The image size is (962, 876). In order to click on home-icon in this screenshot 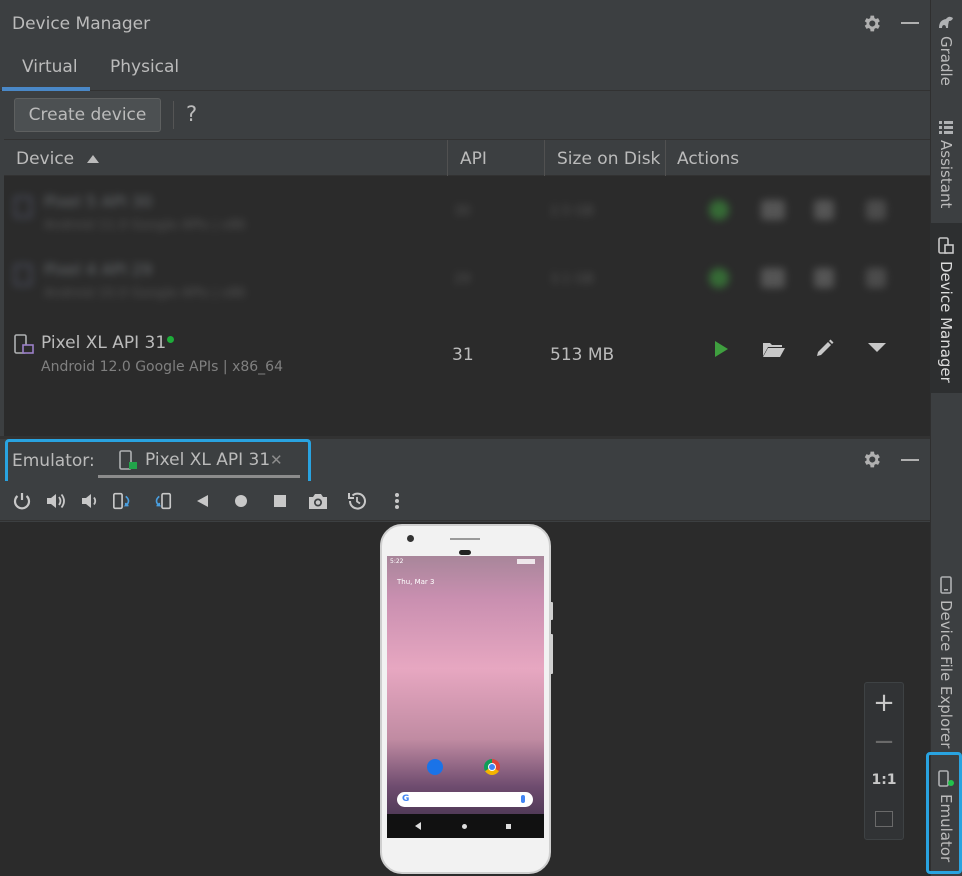, I will do `click(241, 501)`.